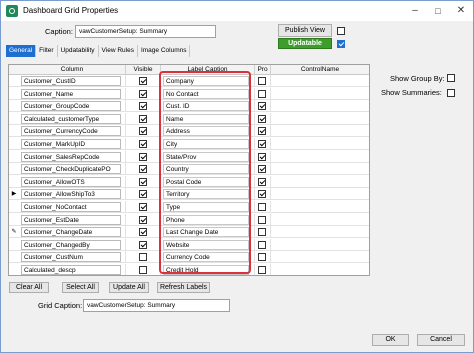 The width and height of the screenshot is (474, 353). What do you see at coordinates (189, 118) in the screenshot?
I see `table-row: Calculated_customerType Name` at bounding box center [189, 118].